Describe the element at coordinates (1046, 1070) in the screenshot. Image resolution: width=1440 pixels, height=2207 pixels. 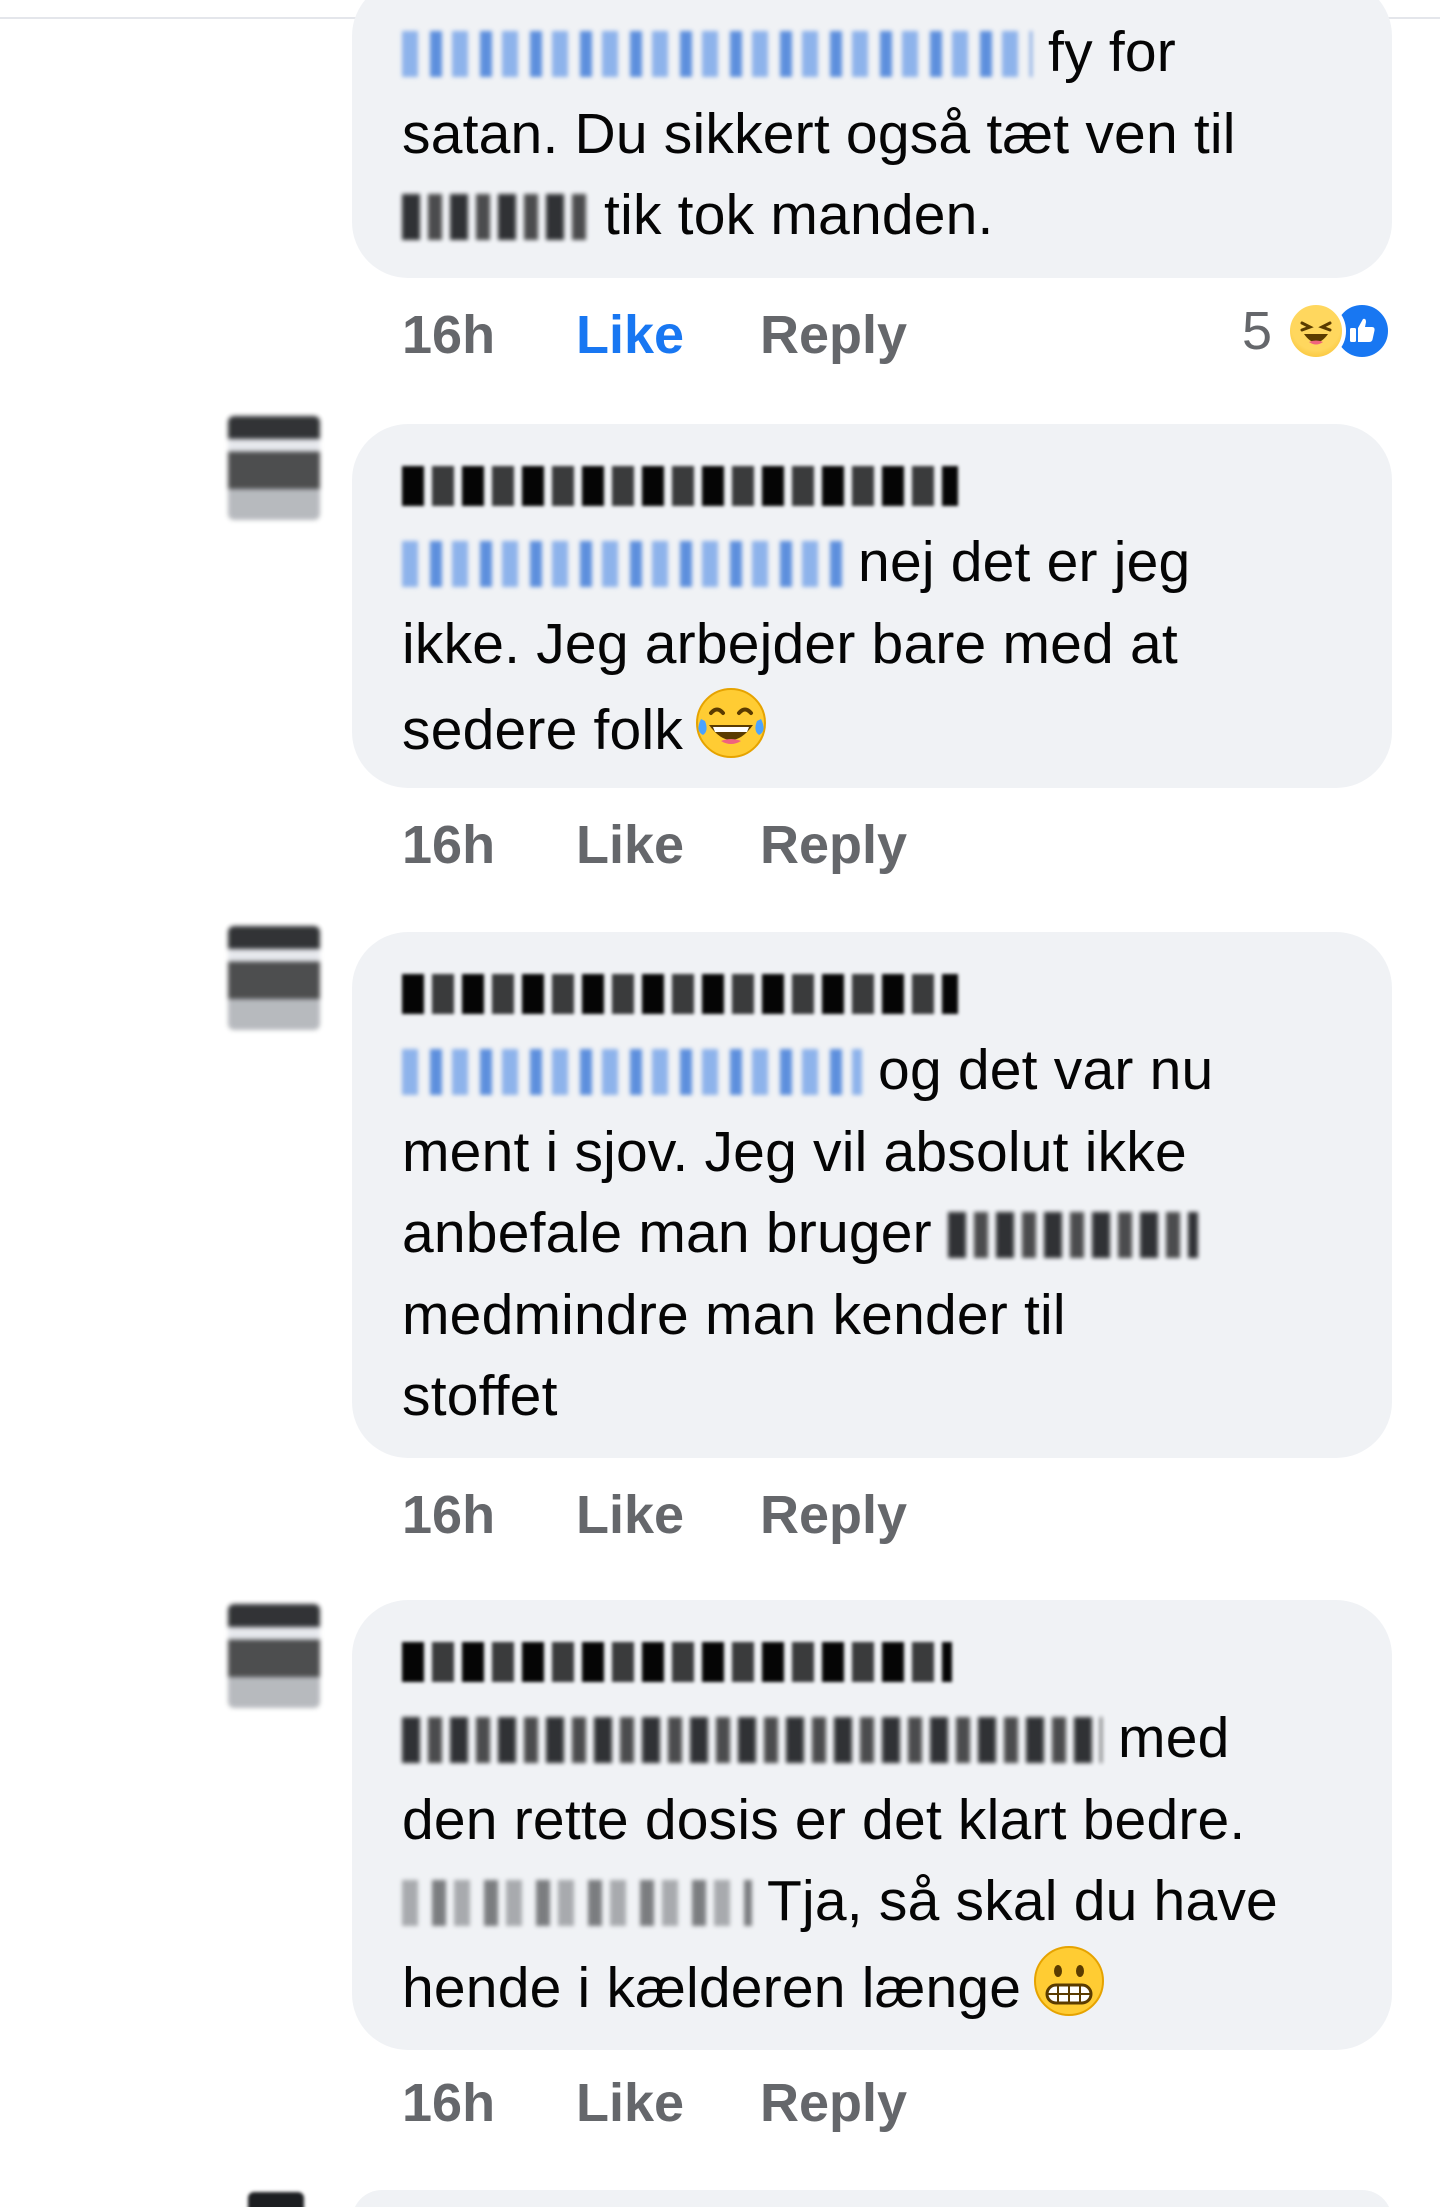
I see `comment-text-segment: og det var nu` at that location.